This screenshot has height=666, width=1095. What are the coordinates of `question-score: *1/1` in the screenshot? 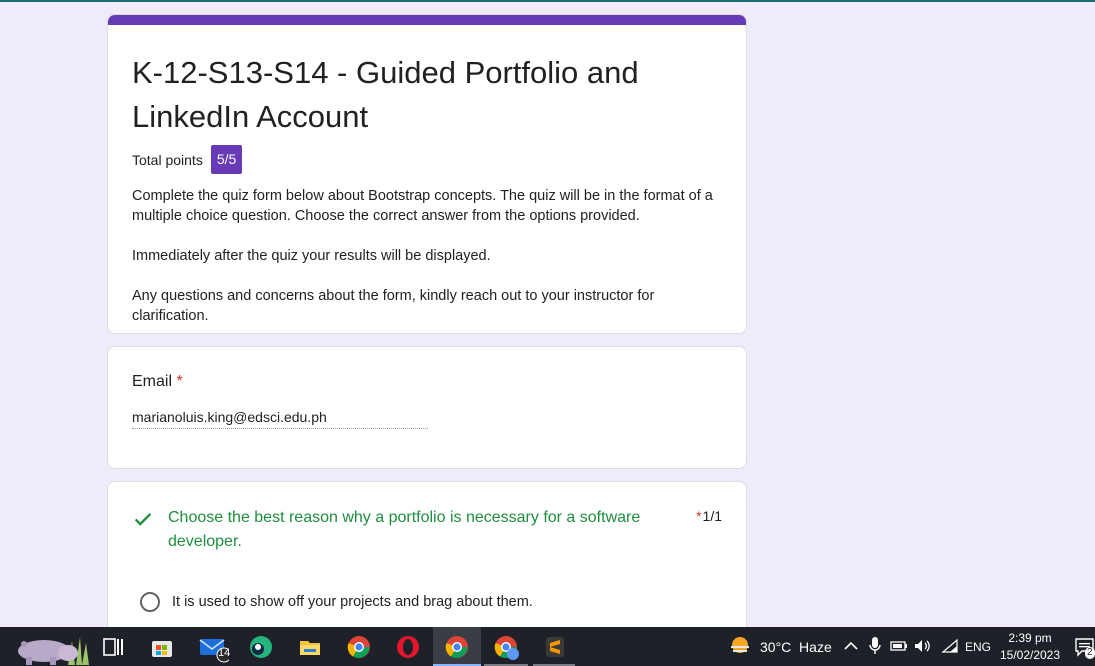 It's located at (709, 531).